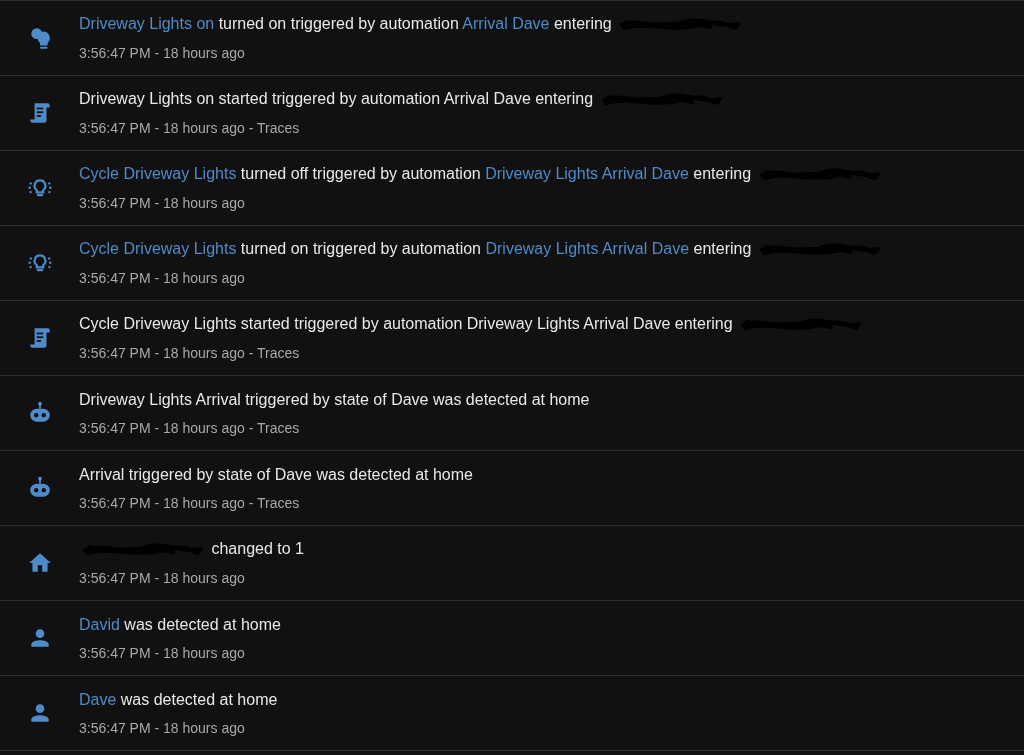 The image size is (1024, 755). What do you see at coordinates (402, 99) in the screenshot?
I see `log-message: Driveway Lights on started triggered by automation Arrival Dave entering` at bounding box center [402, 99].